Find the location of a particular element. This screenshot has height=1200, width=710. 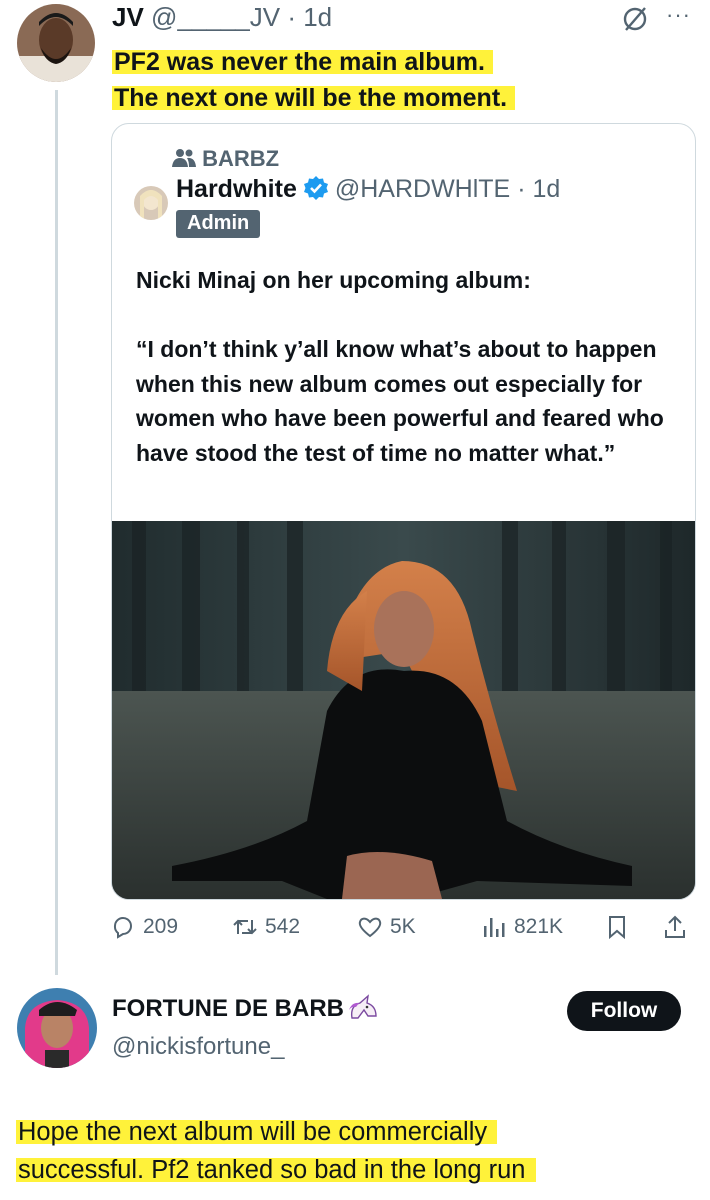

share-icon is located at coordinates (675, 926).